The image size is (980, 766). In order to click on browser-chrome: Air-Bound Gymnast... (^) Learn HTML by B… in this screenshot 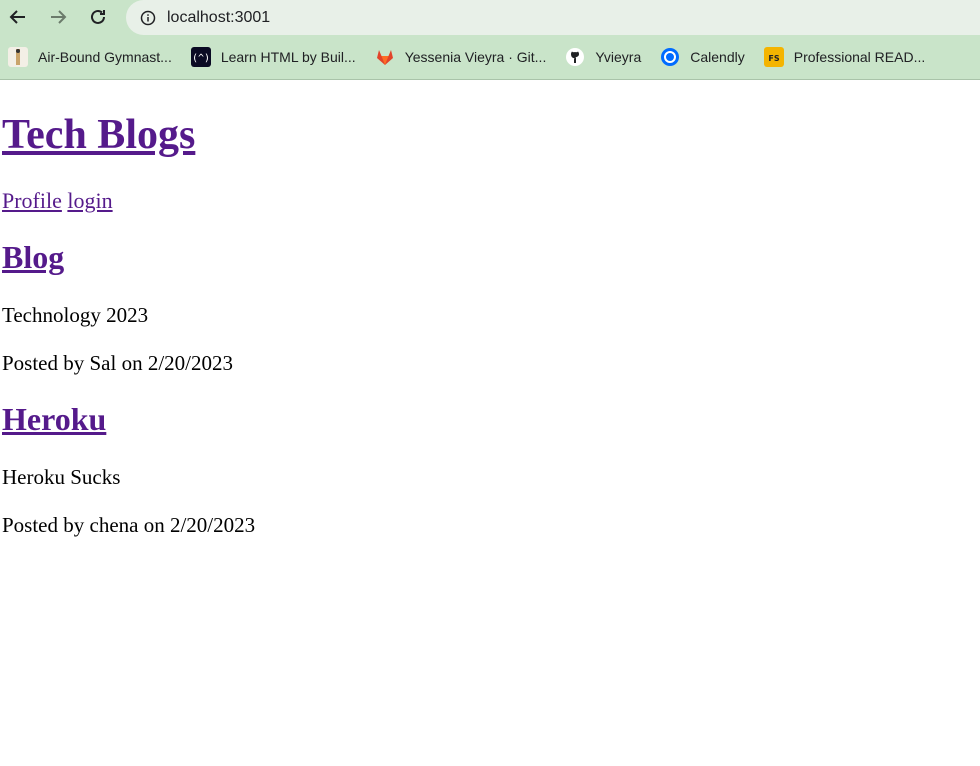, I will do `click(490, 40)`.